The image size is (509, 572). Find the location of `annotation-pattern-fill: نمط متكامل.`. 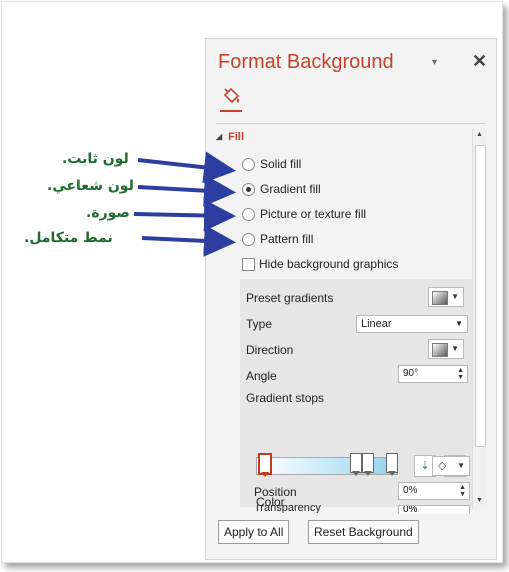

annotation-pattern-fill: نمط متكامل. is located at coordinates (68, 238).